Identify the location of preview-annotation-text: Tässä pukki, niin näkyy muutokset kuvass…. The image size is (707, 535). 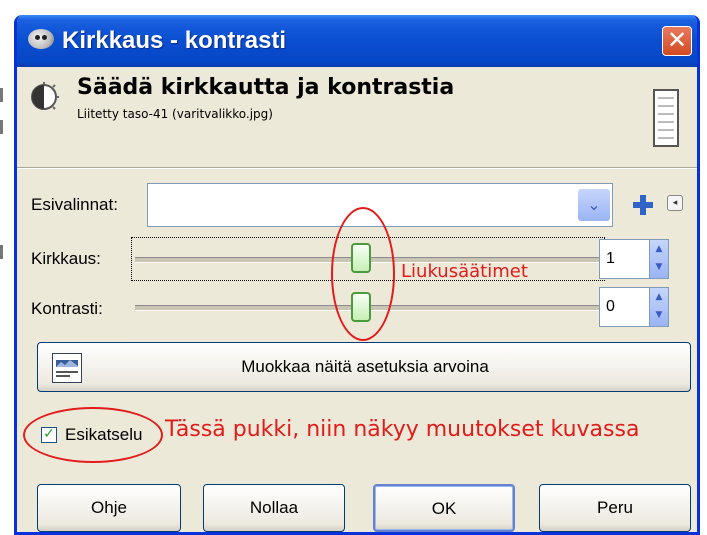
(402, 429).